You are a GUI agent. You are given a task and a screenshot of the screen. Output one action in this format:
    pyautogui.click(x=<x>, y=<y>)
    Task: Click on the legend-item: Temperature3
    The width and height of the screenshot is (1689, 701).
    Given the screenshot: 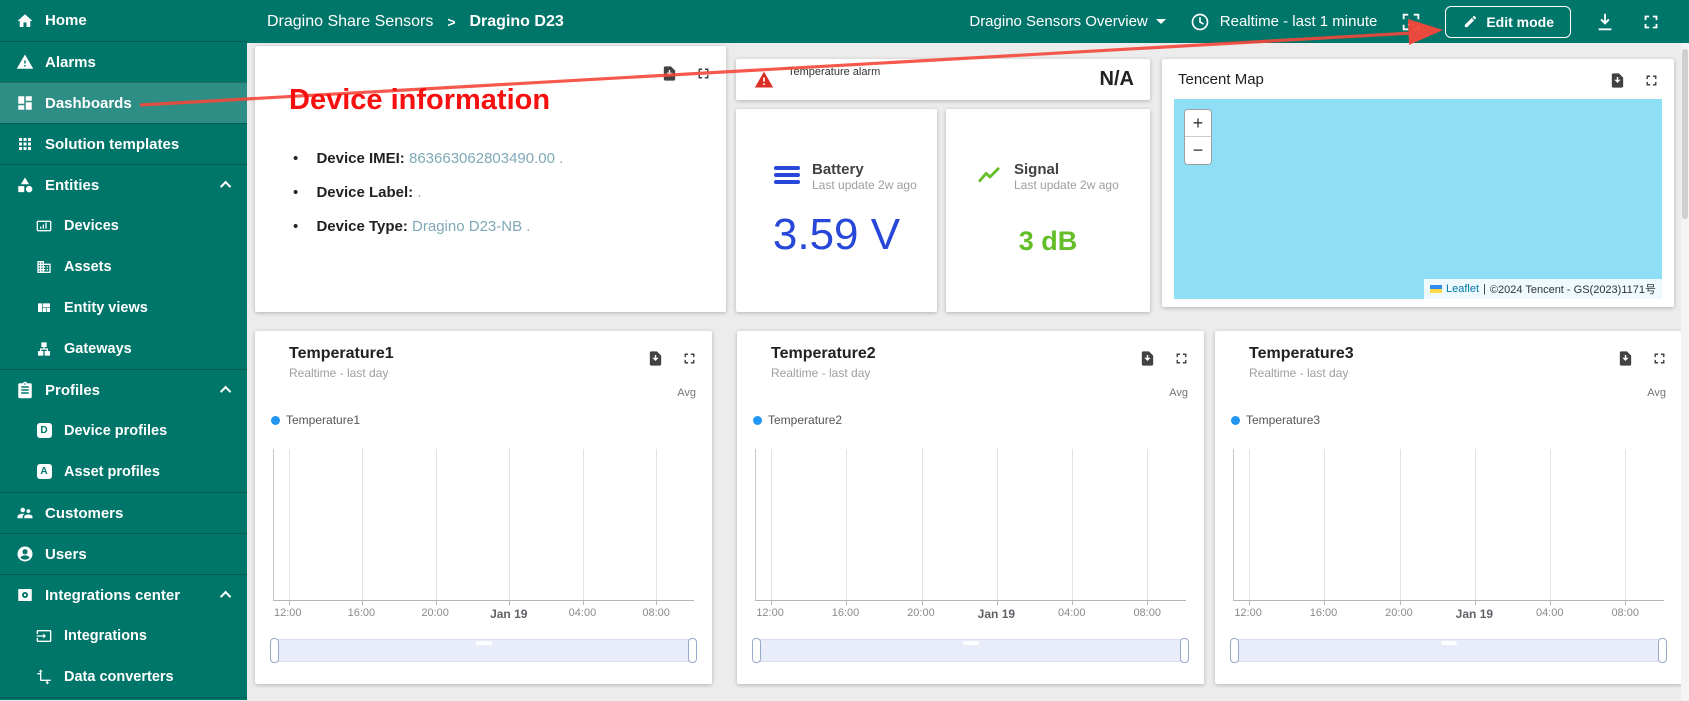 What is the action you would take?
    pyautogui.click(x=1275, y=420)
    